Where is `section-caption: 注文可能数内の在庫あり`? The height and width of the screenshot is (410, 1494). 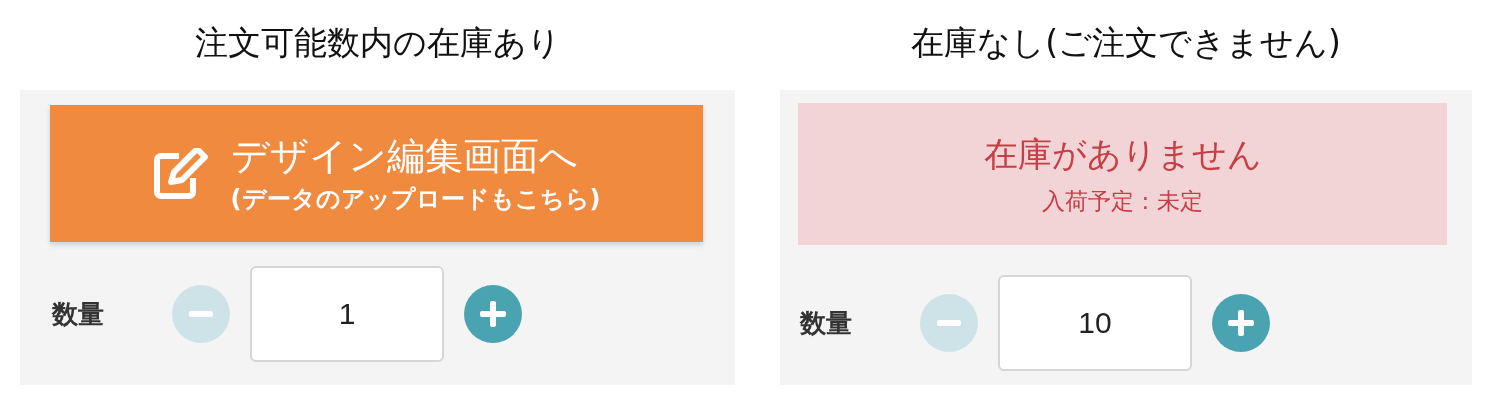
section-caption: 注文可能数内の在庫あり is located at coordinates (377, 43).